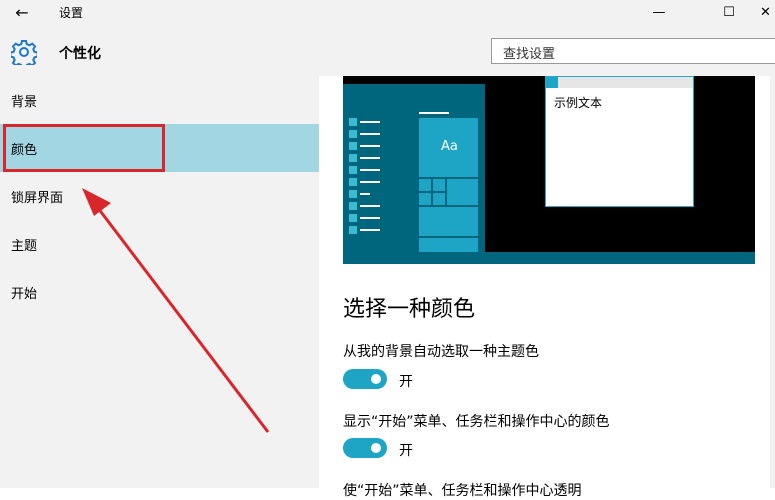 The image size is (775, 500). I want to click on minimize-icon: —, so click(659, 12).